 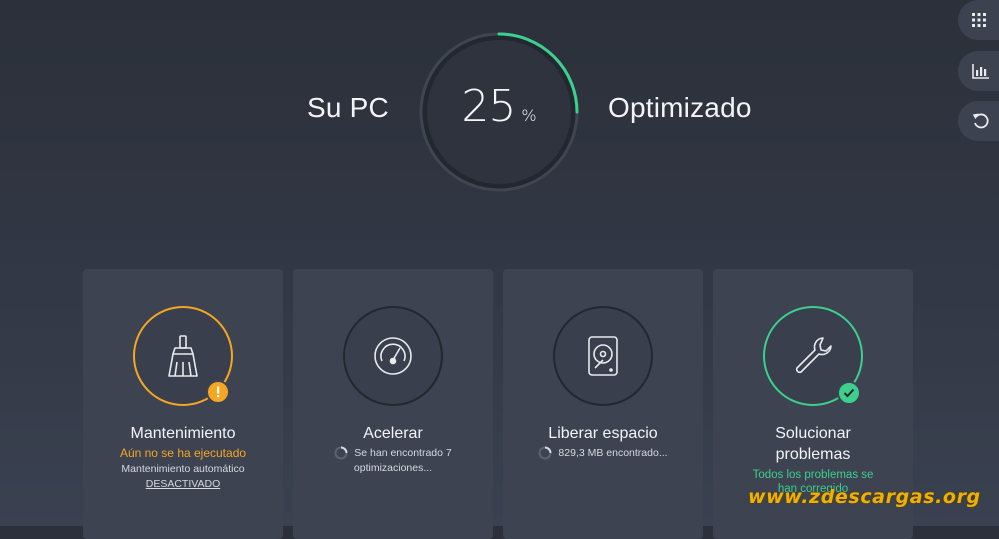 I want to click on speed-up-status-line1: Se han encontrado 7, so click(x=403, y=453).